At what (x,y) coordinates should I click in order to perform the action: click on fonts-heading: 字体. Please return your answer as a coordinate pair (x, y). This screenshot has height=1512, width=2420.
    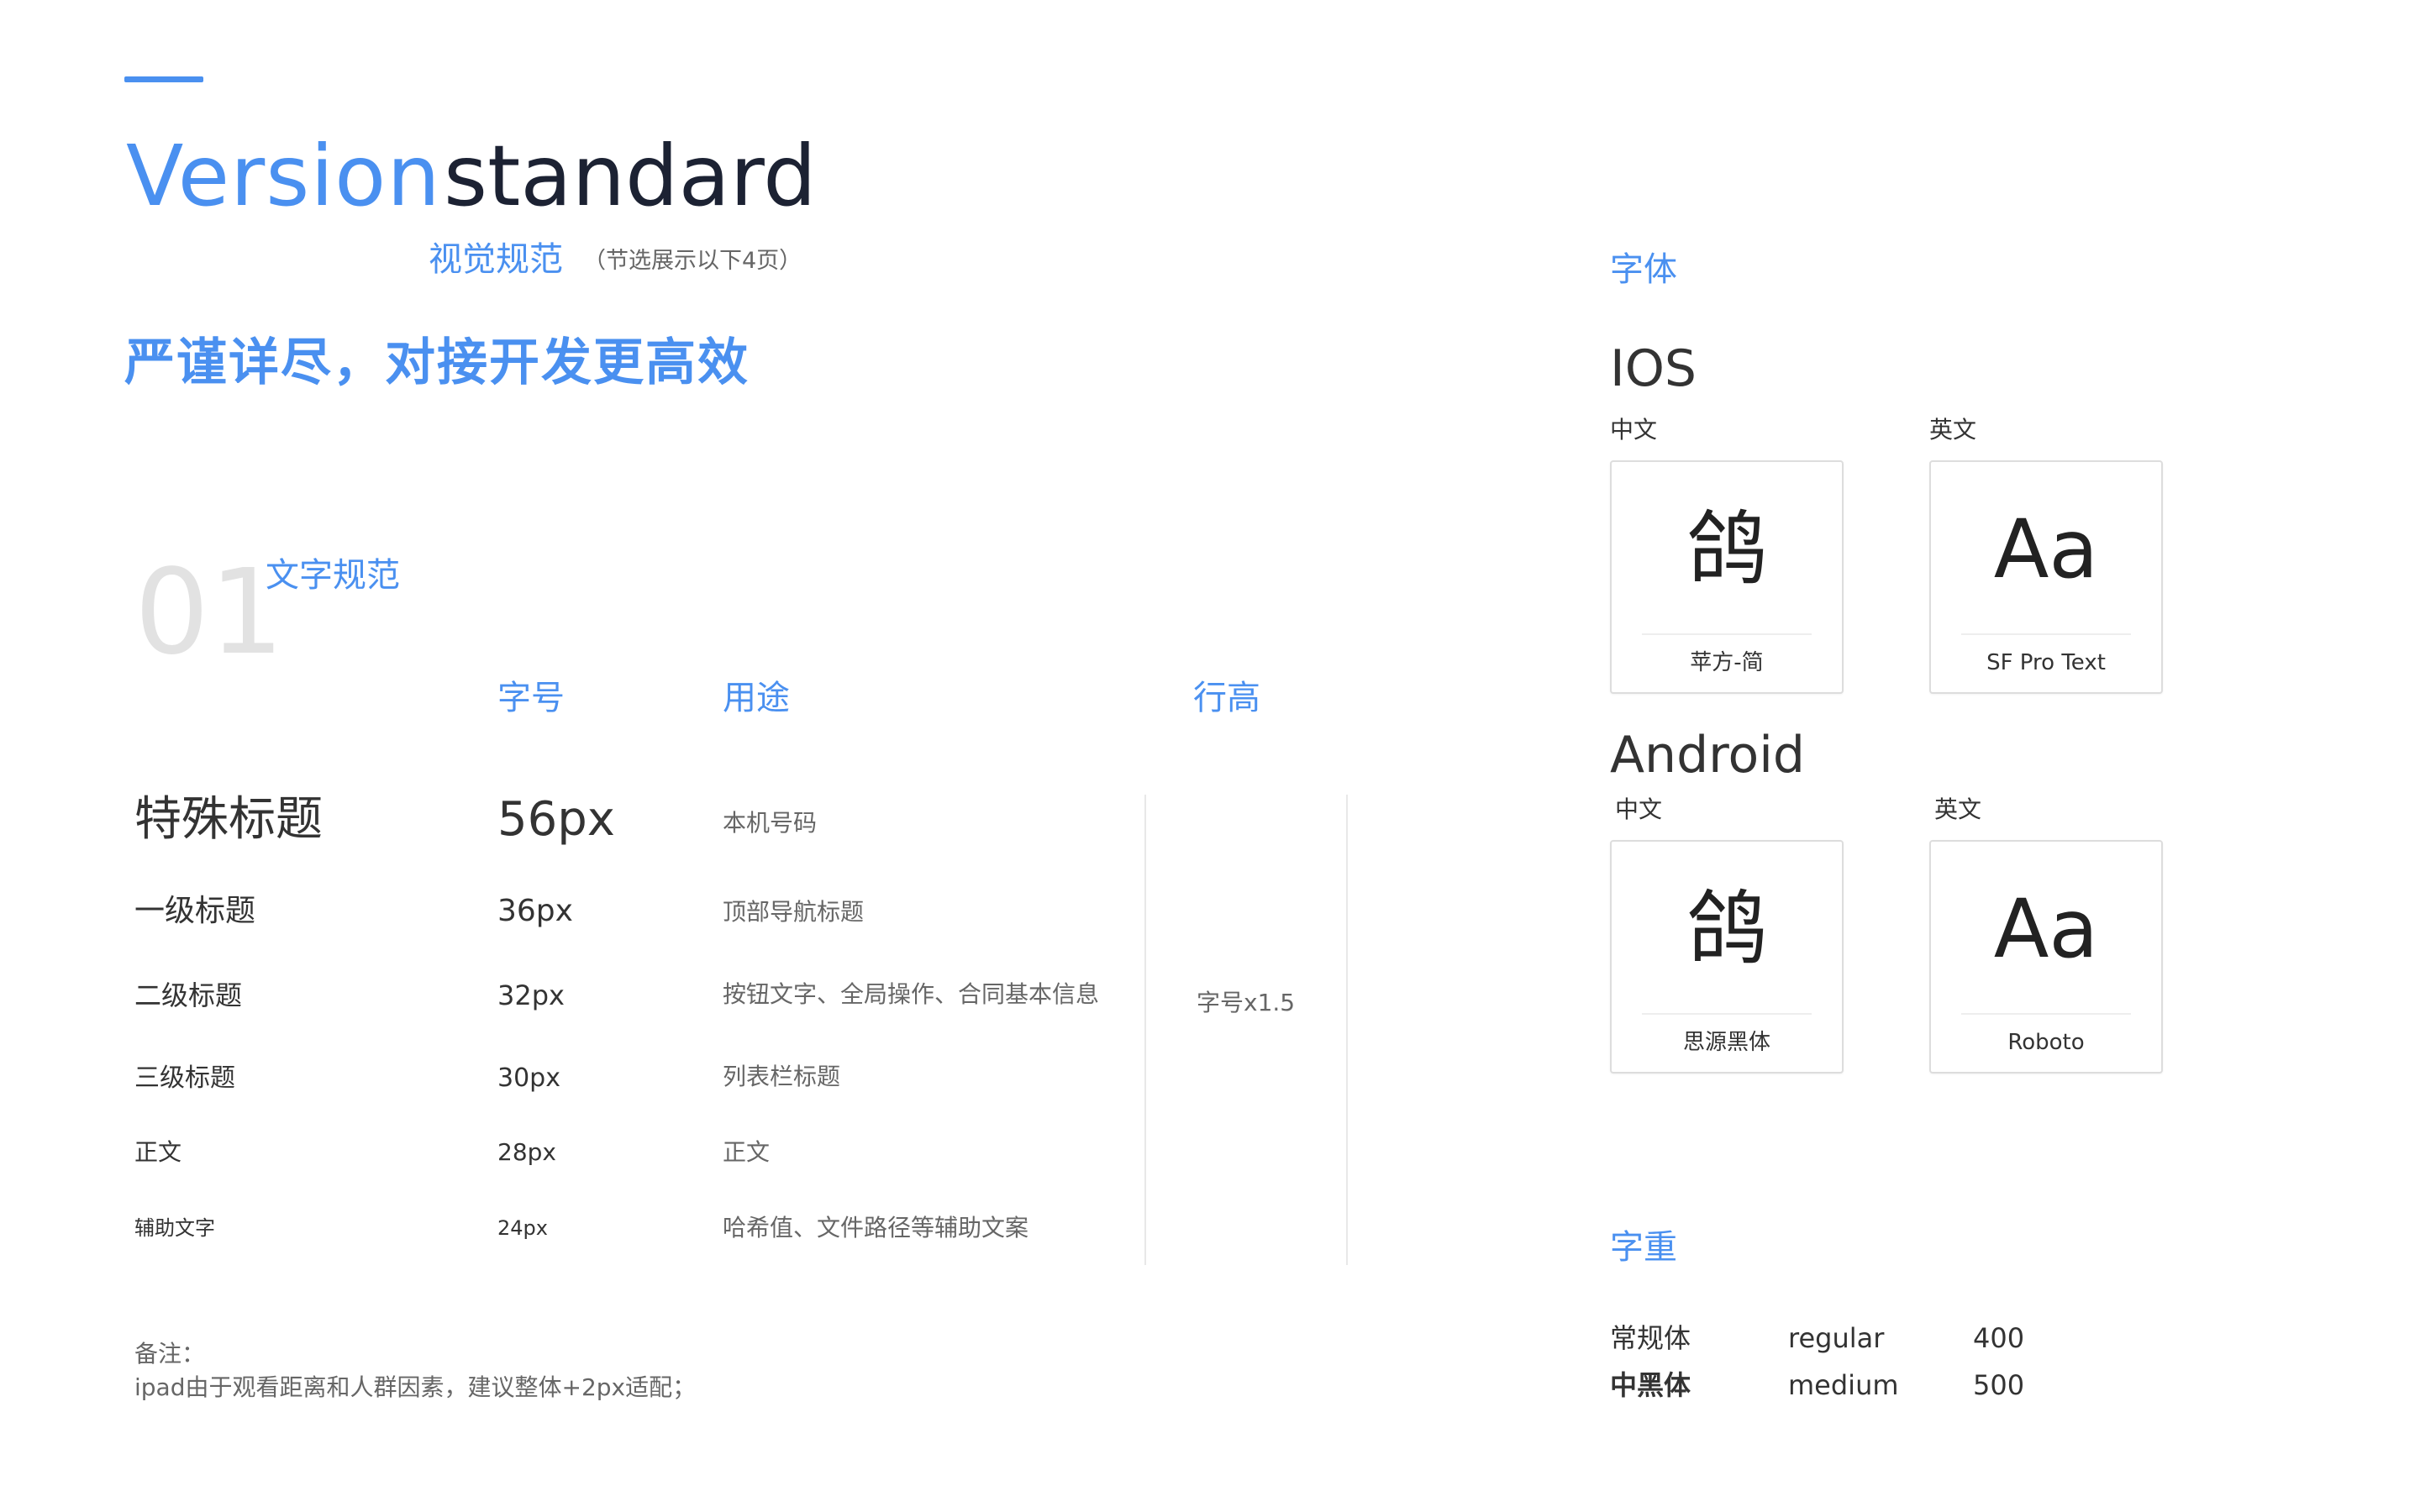
    Looking at the image, I should click on (1644, 269).